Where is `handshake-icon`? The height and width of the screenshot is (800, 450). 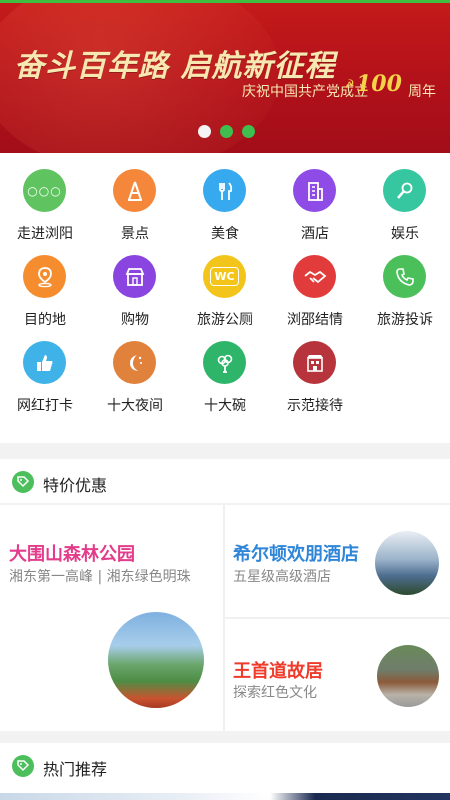 handshake-icon is located at coordinates (314, 276).